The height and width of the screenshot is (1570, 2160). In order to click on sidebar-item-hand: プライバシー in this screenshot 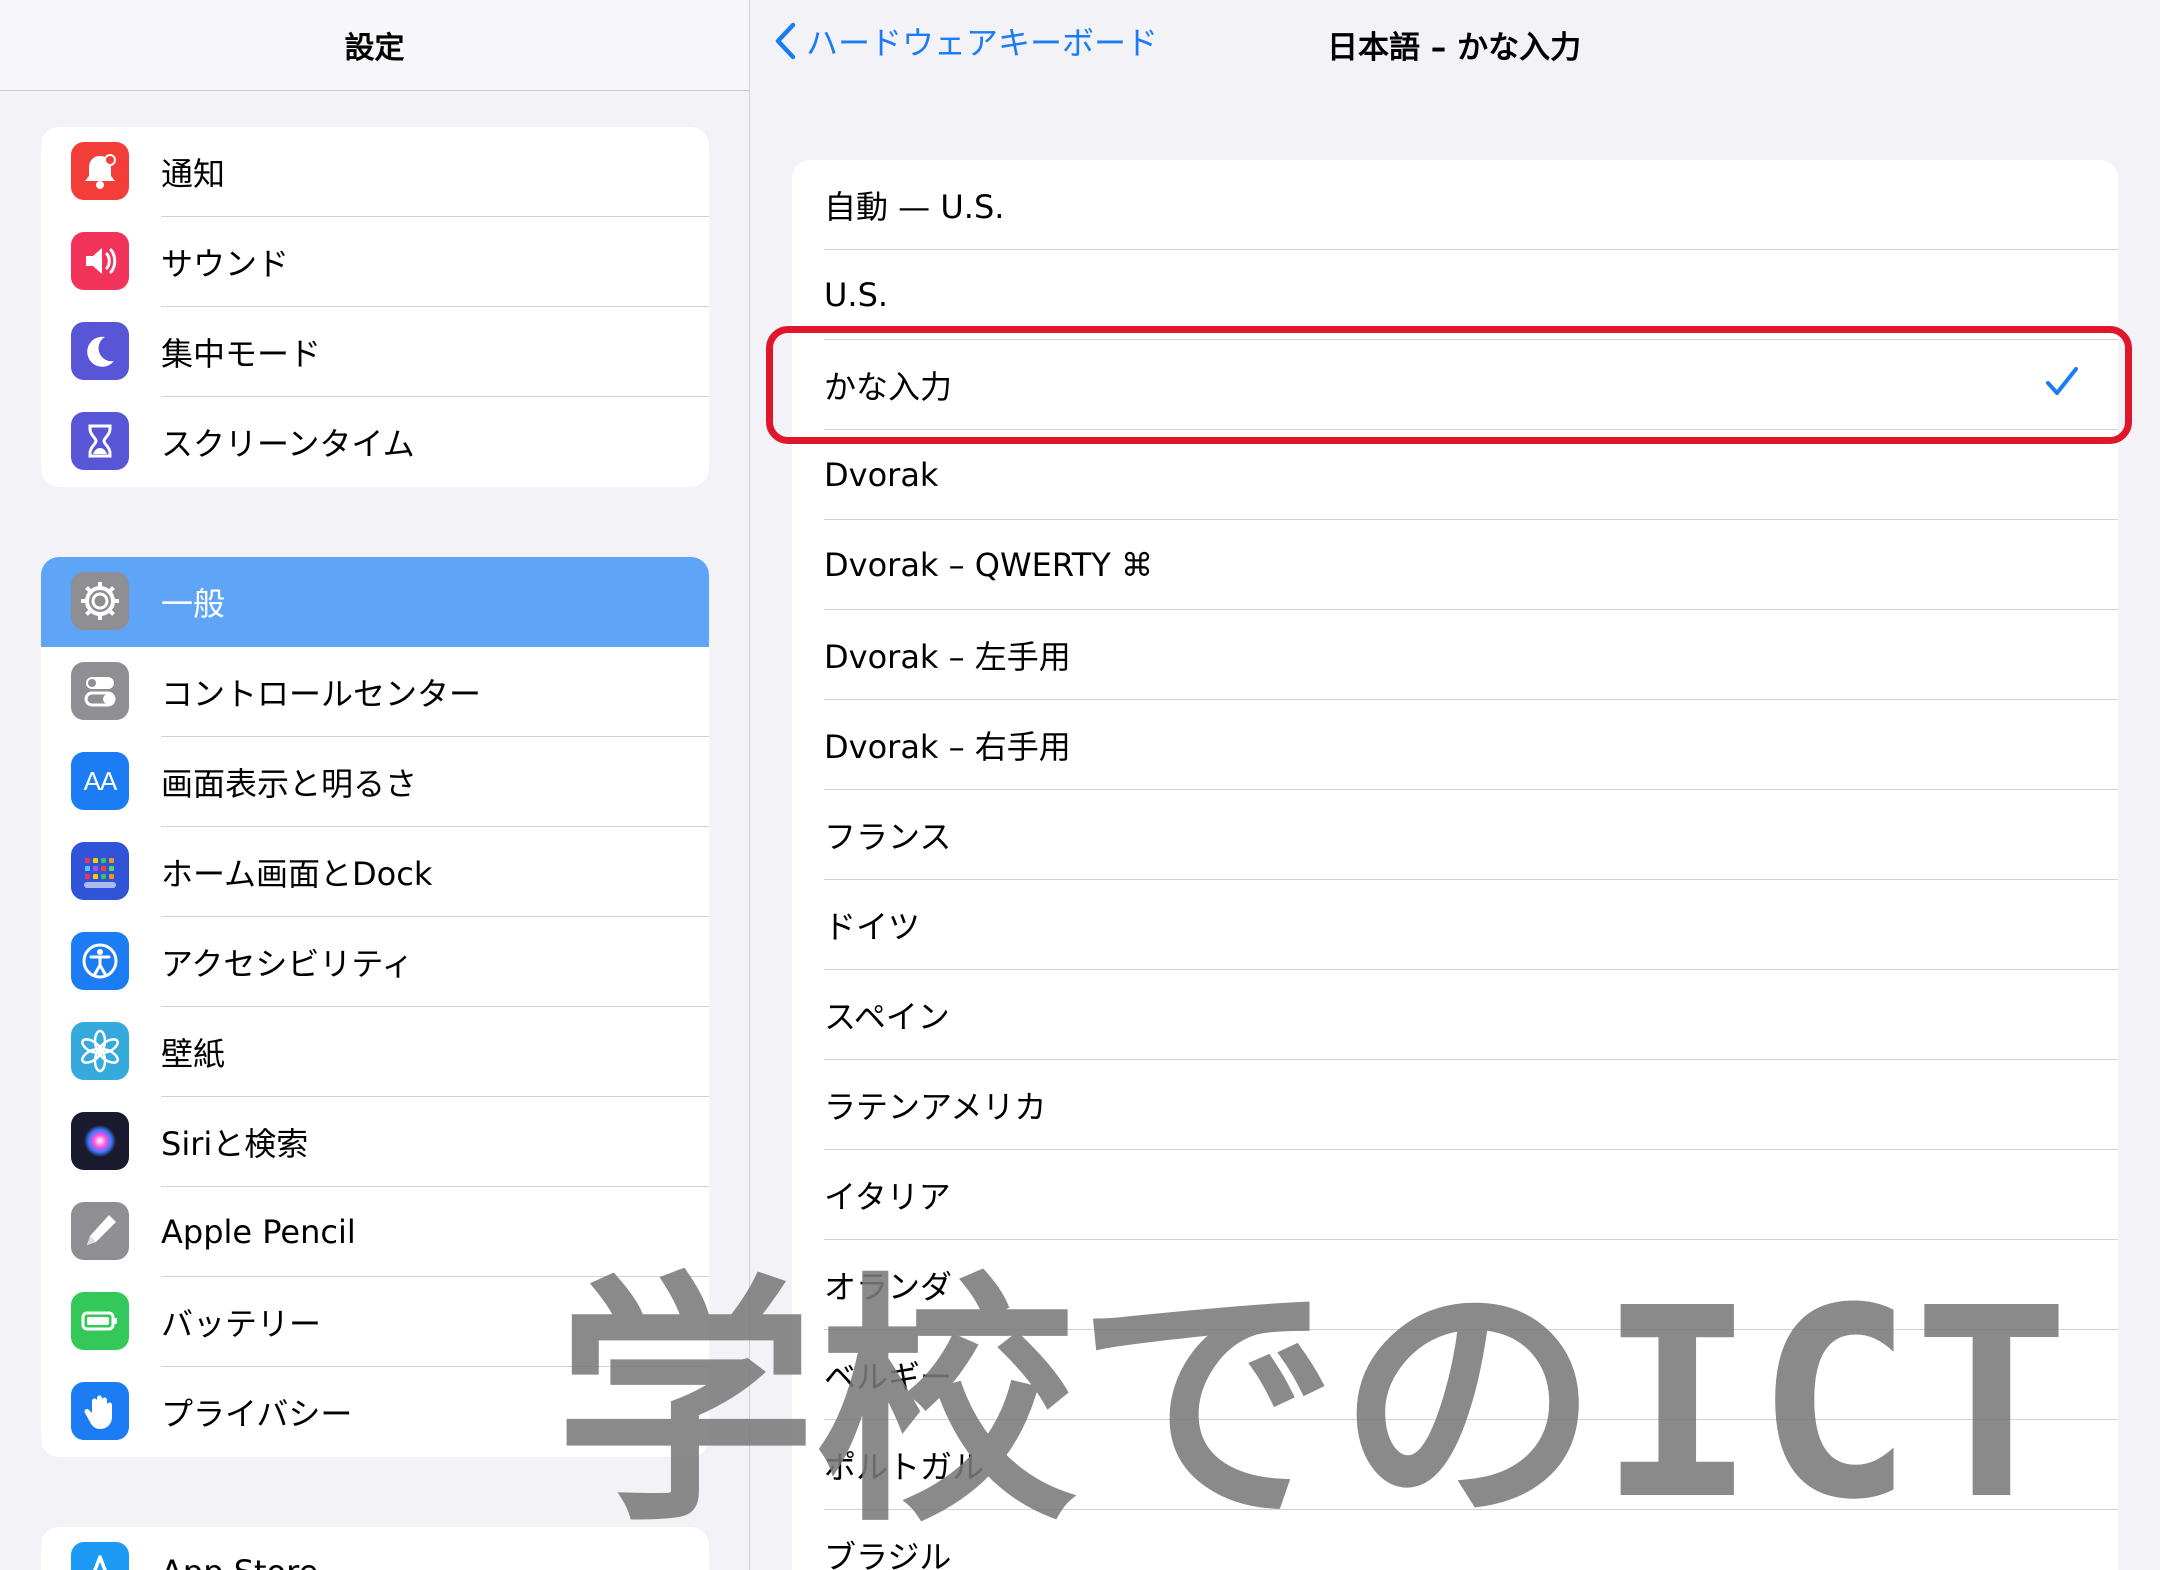, I will do `click(375, 1412)`.